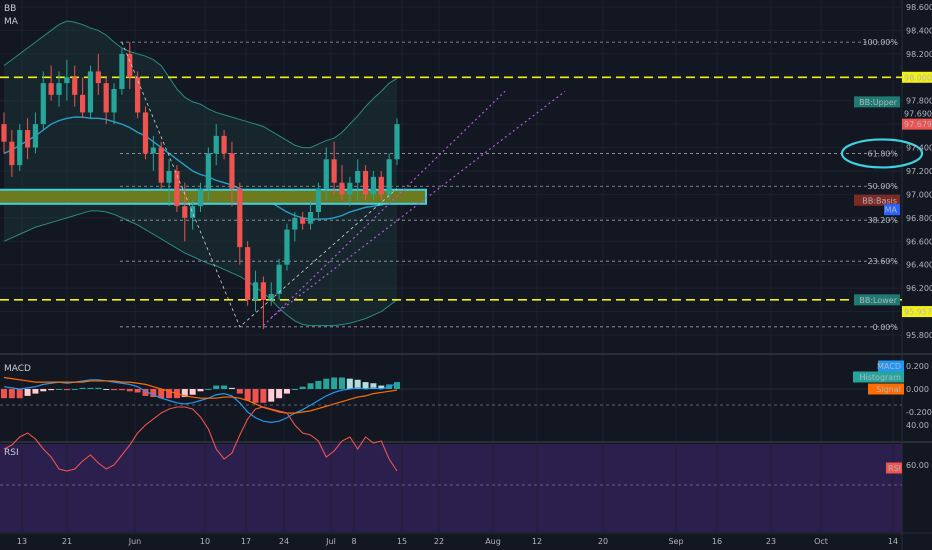 The image size is (932, 550). I want to click on price-axis-tick: 97.200, so click(919, 171).